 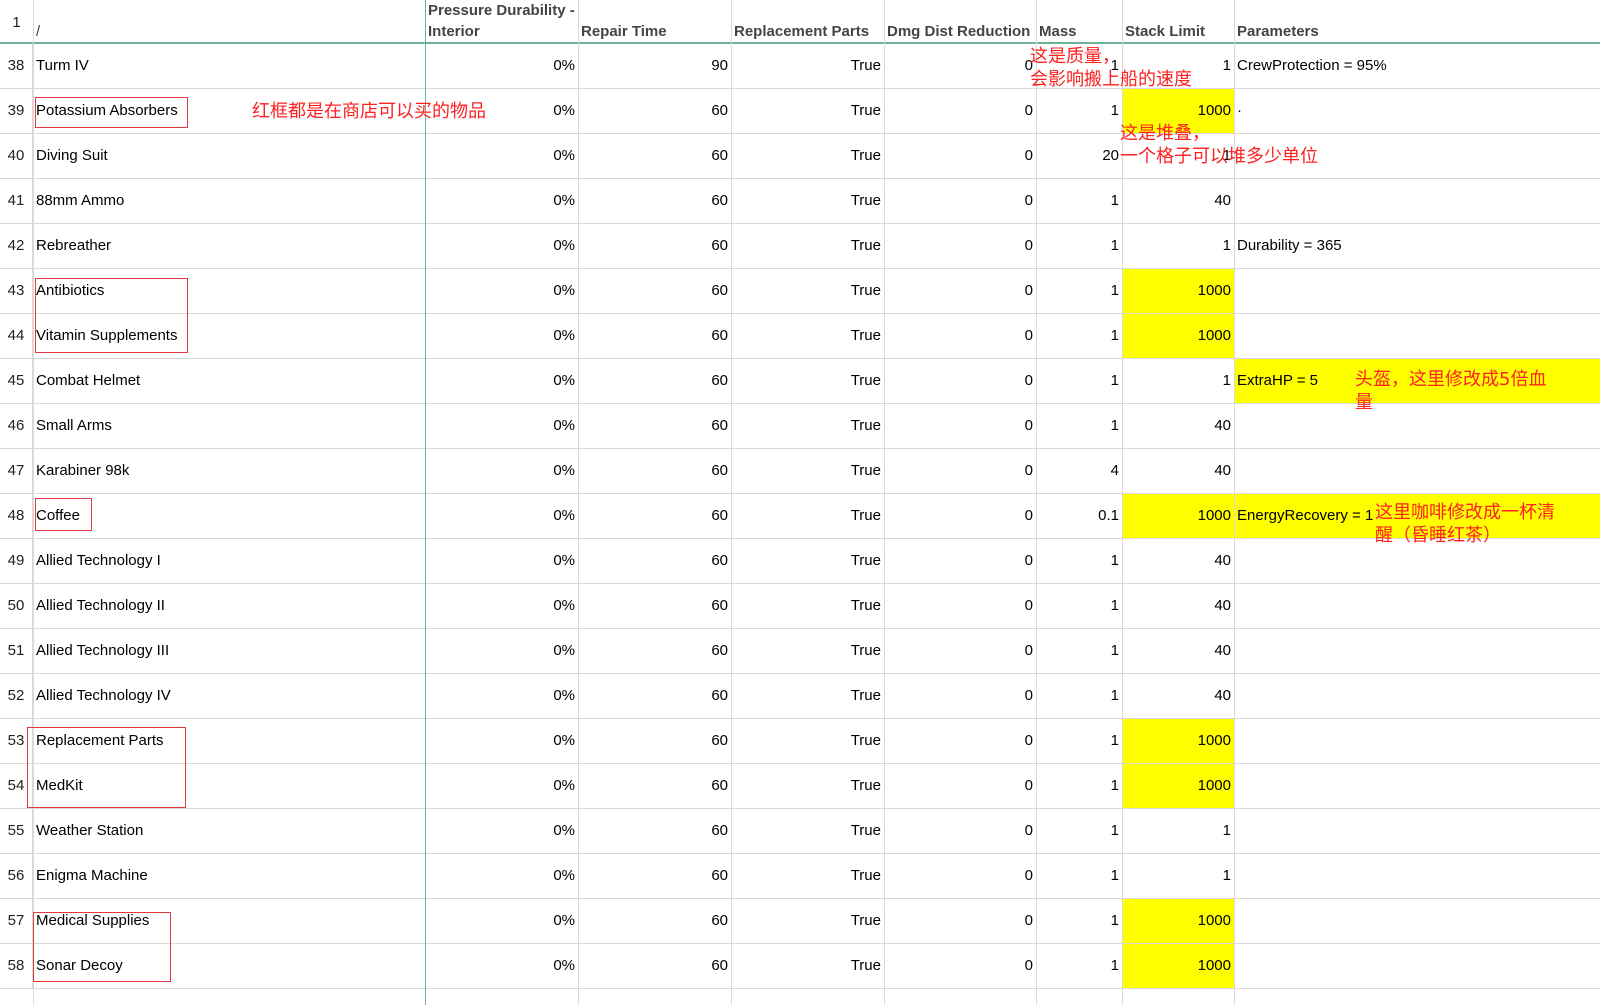 What do you see at coordinates (1079, 471) in the screenshot?
I see `mass-cell: 4` at bounding box center [1079, 471].